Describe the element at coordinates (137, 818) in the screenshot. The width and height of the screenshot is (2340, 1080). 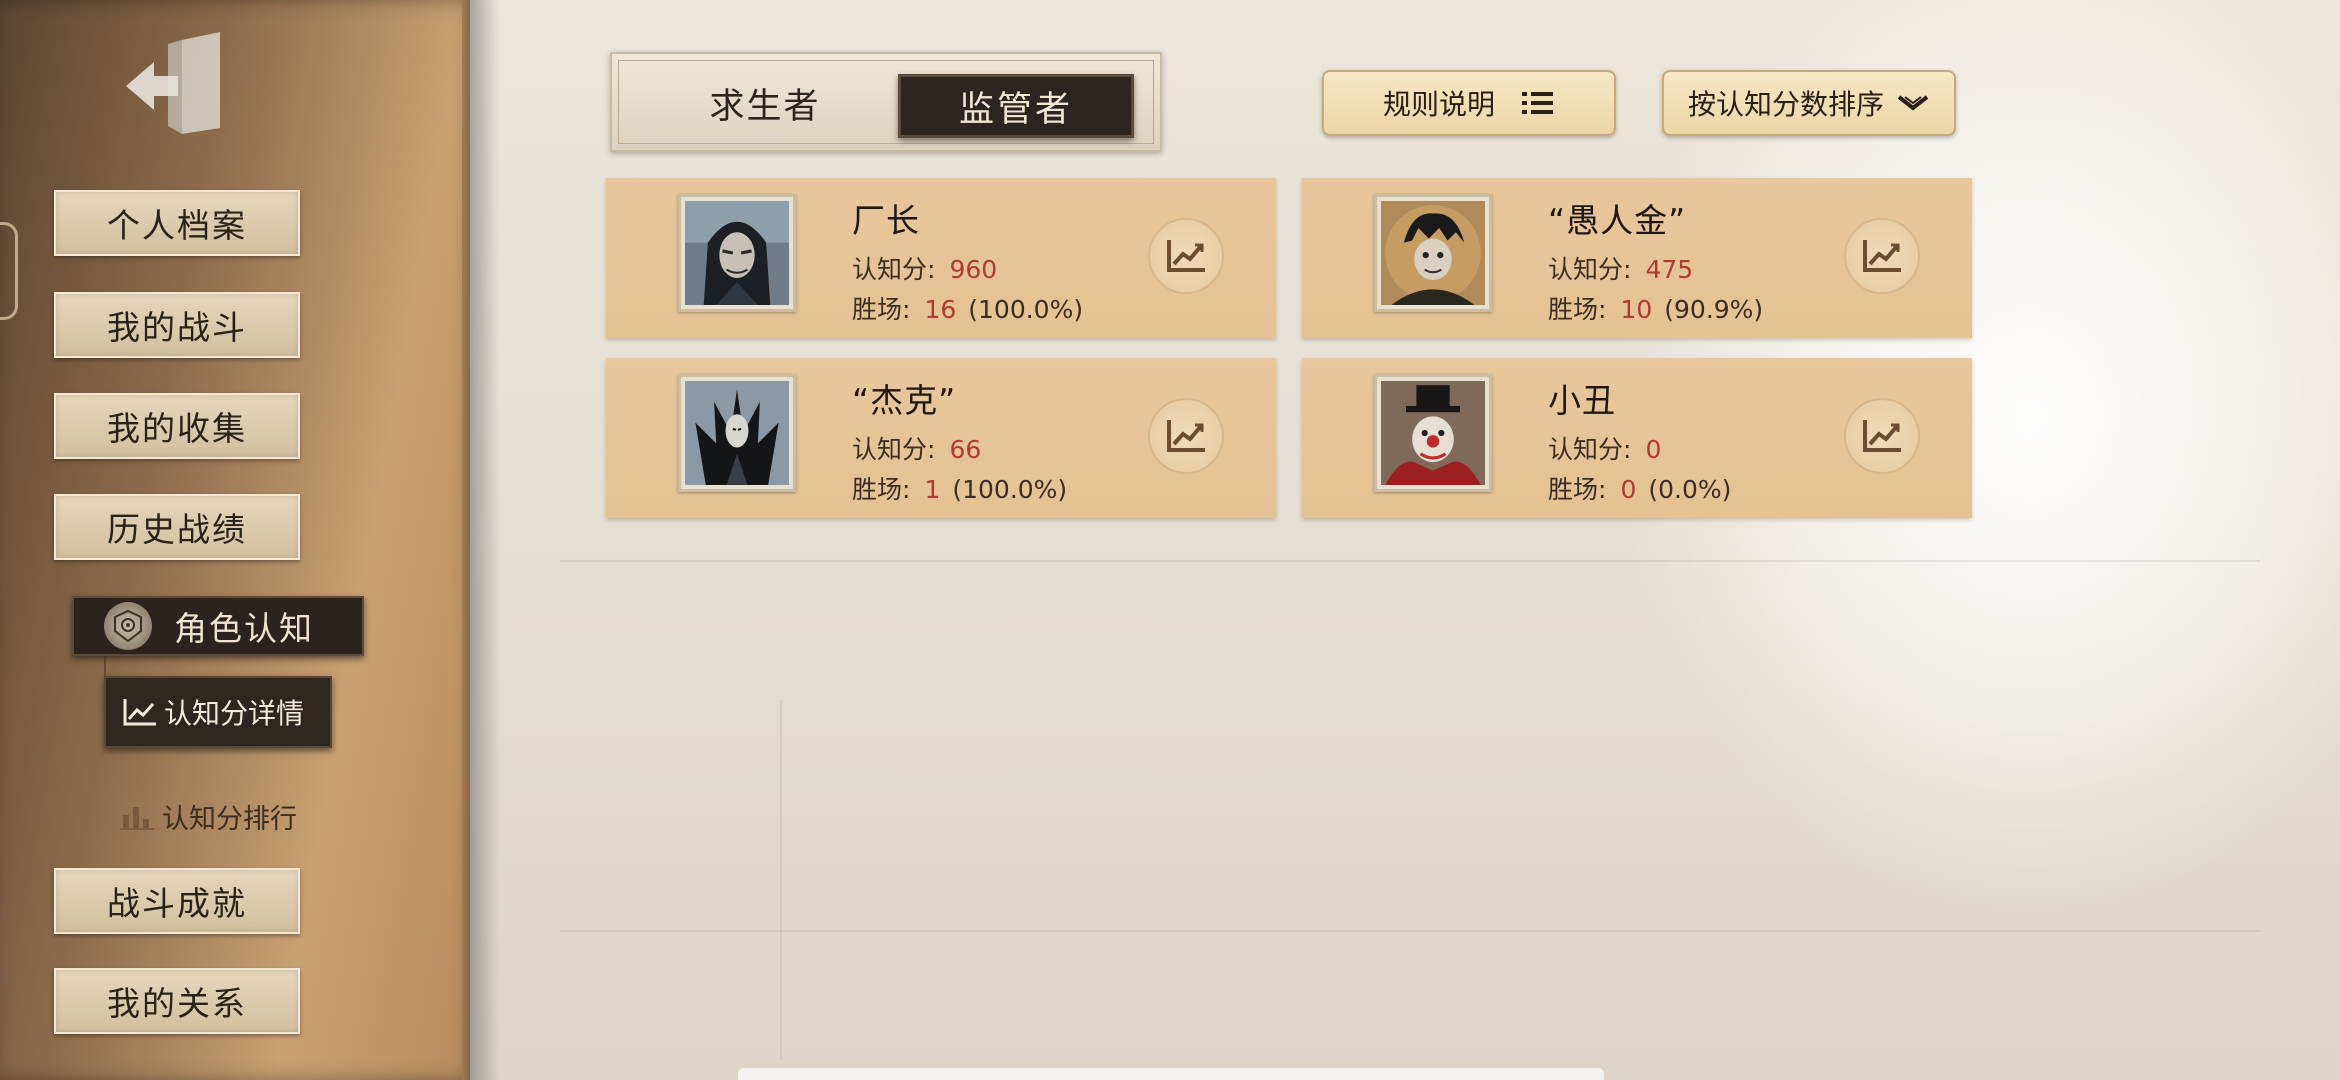
I see `ranking-bars-icon` at that location.